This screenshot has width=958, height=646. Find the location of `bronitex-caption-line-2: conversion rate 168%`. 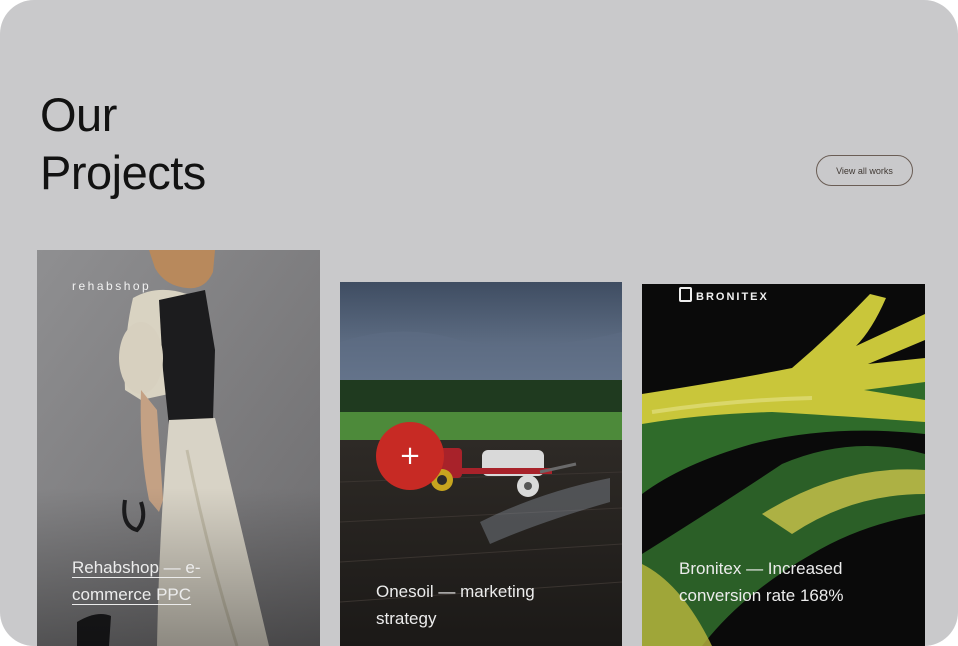

bronitex-caption-line-2: conversion rate 168% is located at coordinates (761, 595).